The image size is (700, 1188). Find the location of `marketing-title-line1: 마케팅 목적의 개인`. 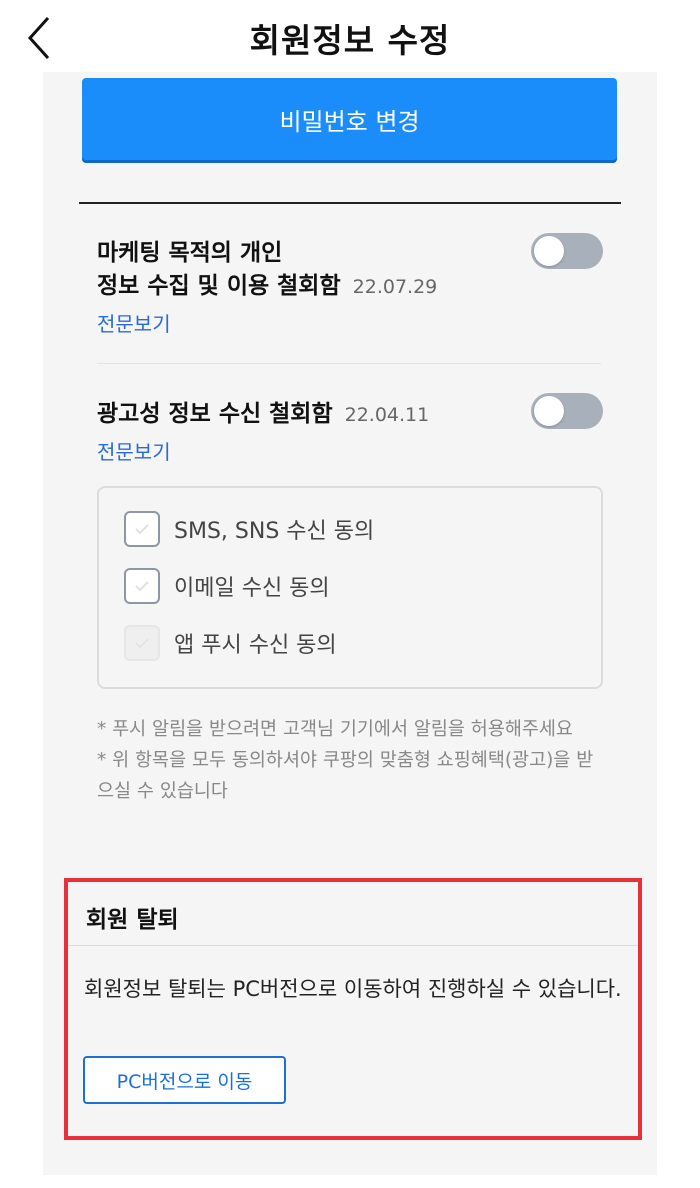

marketing-title-line1: 마케팅 목적의 개인 is located at coordinates (190, 253).